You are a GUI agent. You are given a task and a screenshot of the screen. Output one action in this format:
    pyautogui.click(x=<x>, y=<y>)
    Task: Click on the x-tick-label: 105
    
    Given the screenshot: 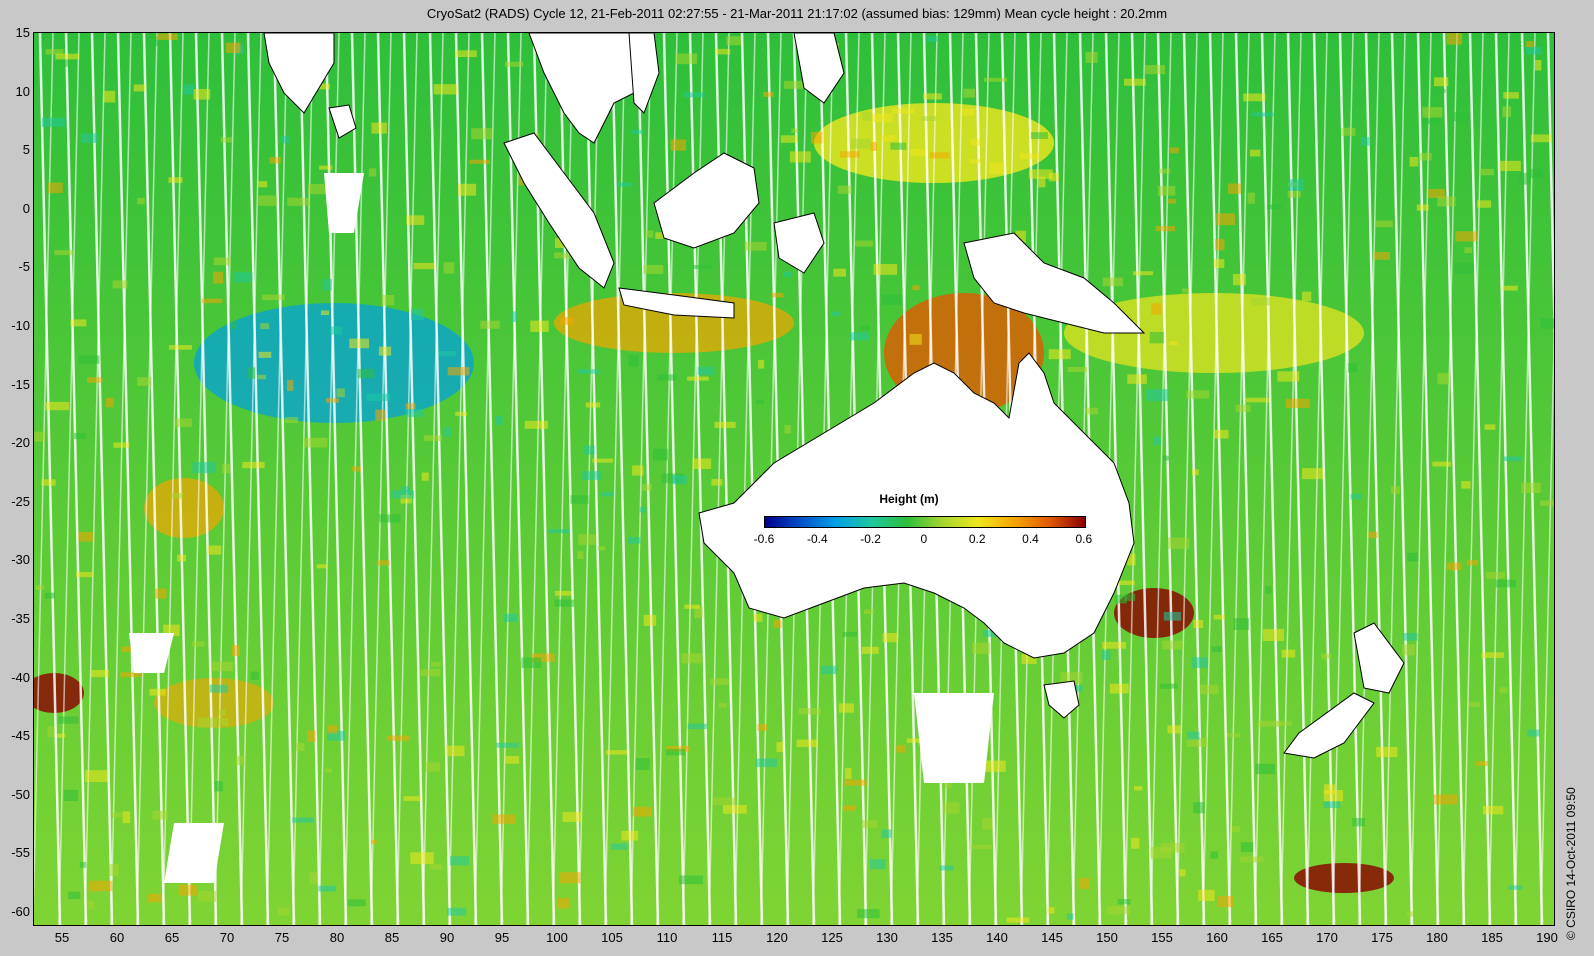 What is the action you would take?
    pyautogui.click(x=612, y=937)
    